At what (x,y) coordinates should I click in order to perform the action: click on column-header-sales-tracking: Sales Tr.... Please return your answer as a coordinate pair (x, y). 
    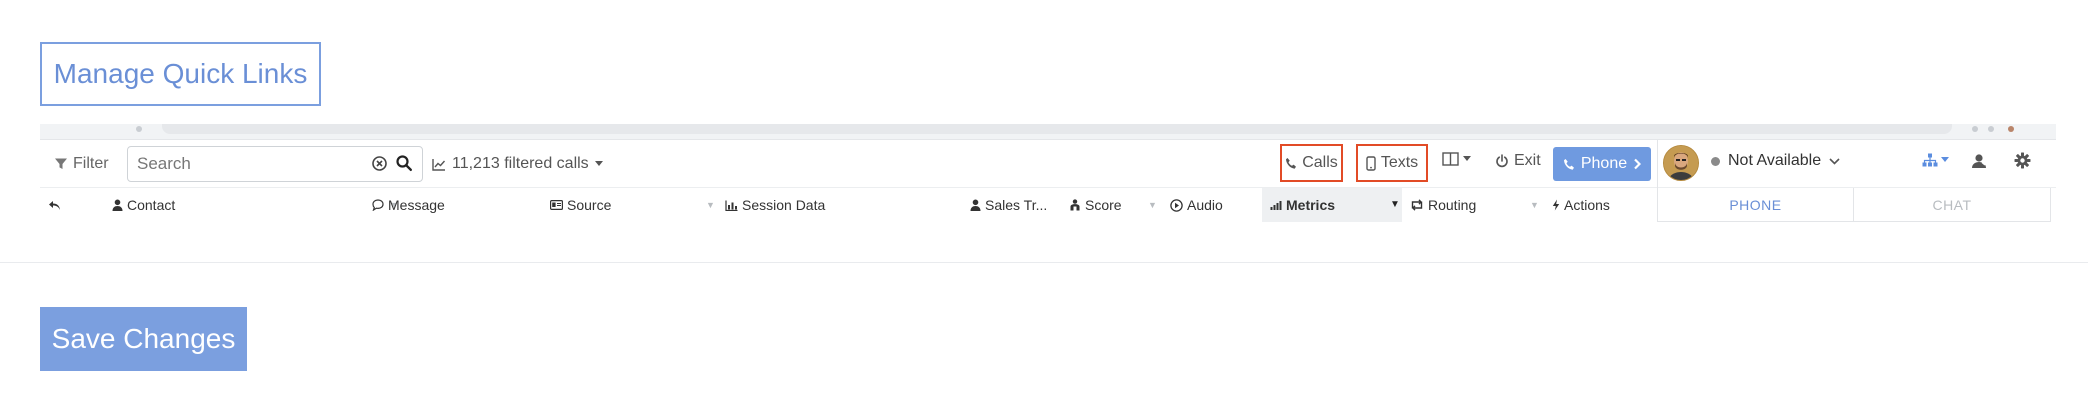
    Looking at the image, I should click on (1008, 205).